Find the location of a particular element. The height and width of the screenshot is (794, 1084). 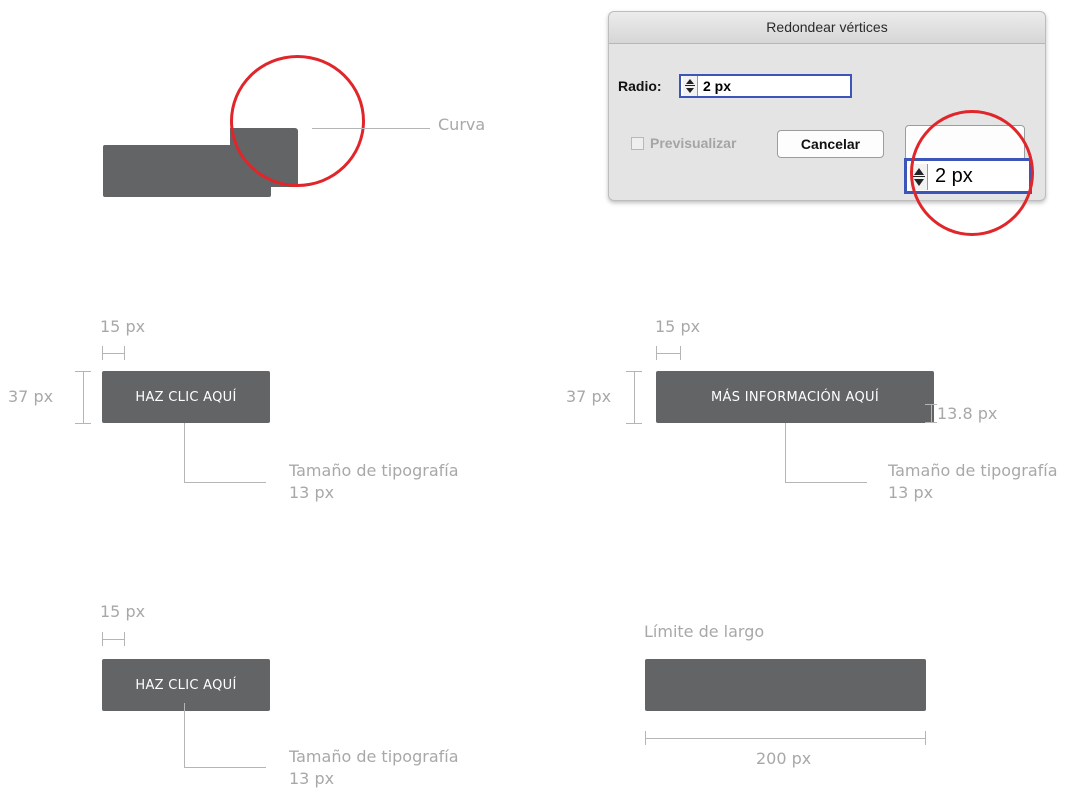

length-measure-bar is located at coordinates (785, 738).